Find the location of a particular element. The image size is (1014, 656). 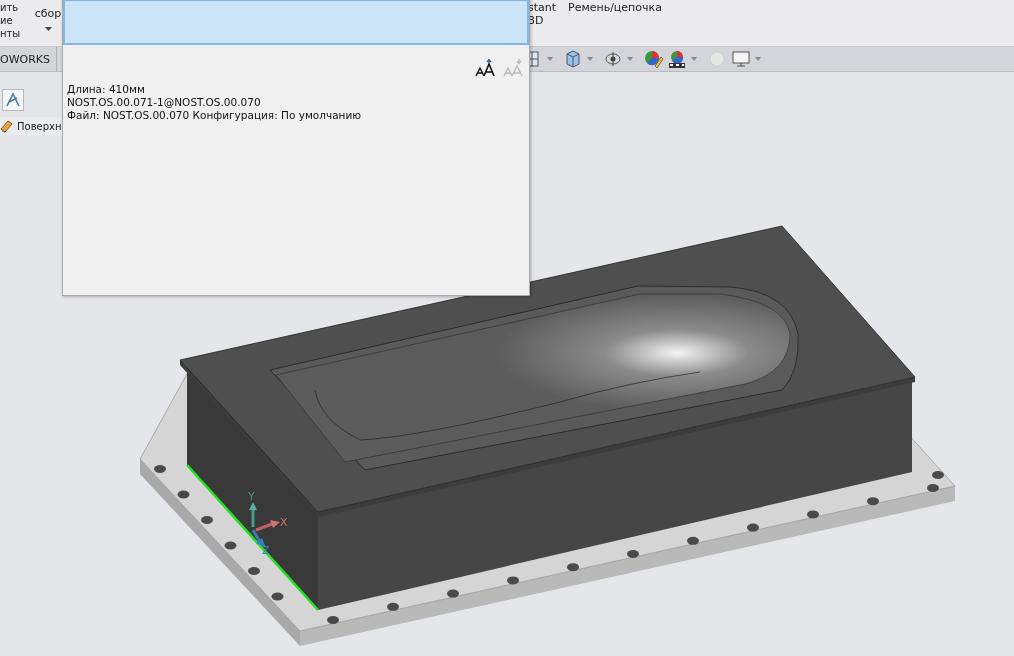

z-axis-arrow is located at coordinates (258, 538).